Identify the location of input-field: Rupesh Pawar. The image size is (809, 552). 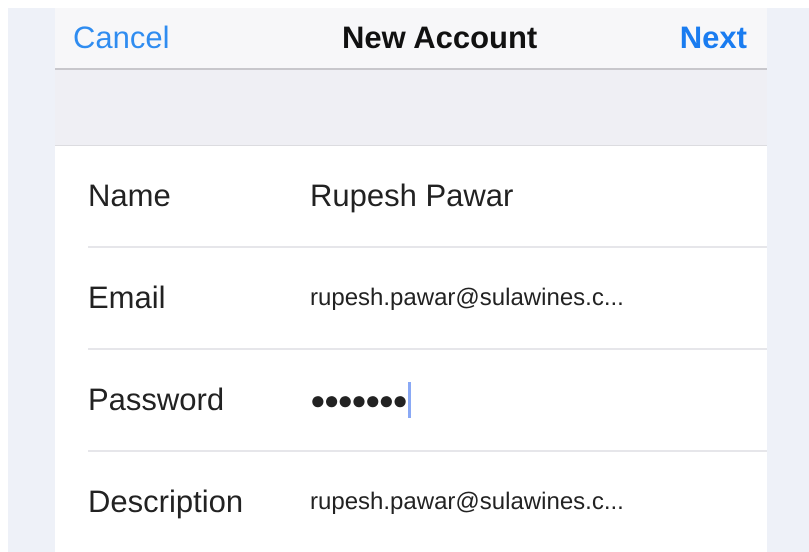
(538, 196).